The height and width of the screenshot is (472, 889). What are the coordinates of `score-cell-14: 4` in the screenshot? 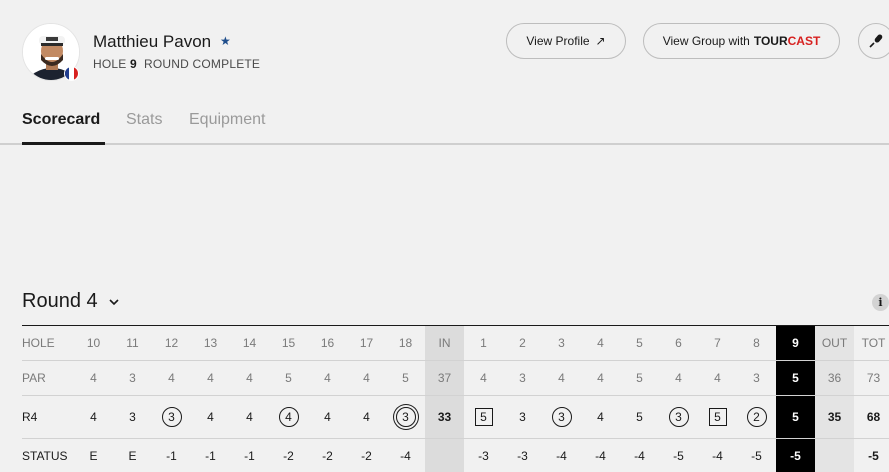 It's located at (249, 417).